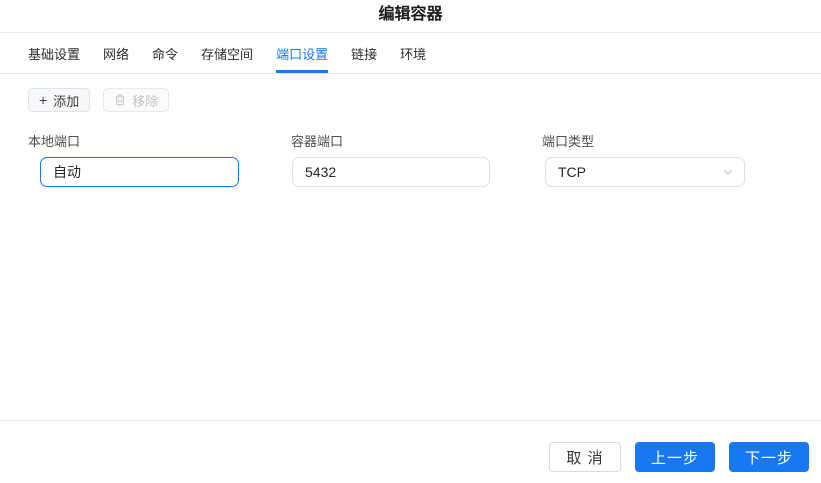  Describe the element at coordinates (227, 53) in the screenshot. I see `tab-storage: 存储空间` at that location.